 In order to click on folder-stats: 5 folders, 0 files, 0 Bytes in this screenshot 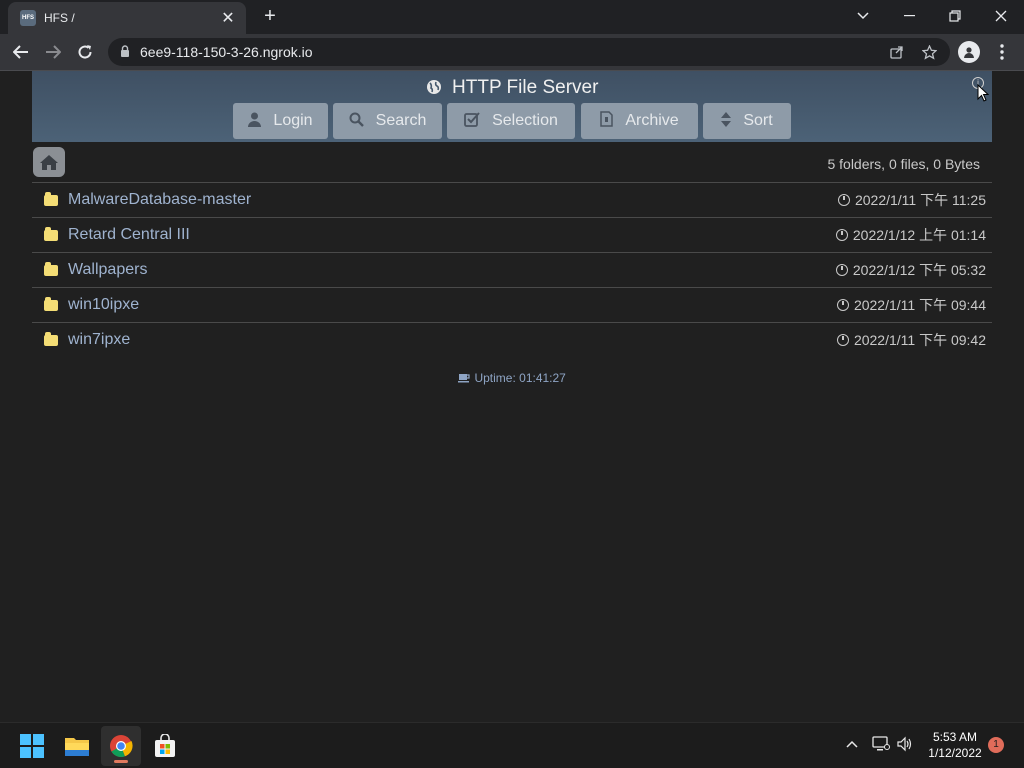, I will do `click(903, 164)`.